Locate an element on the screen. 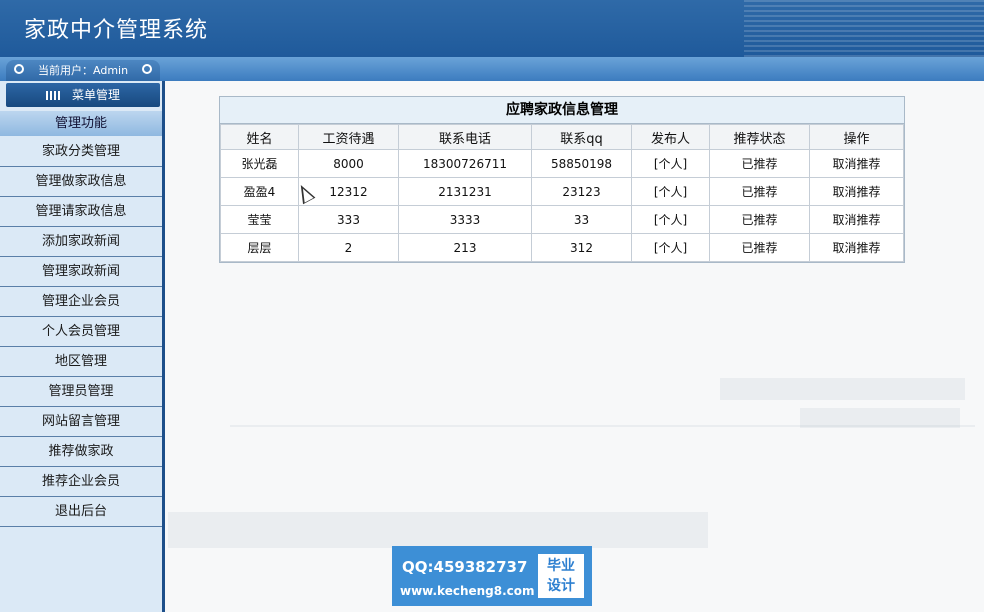 The height and width of the screenshot is (612, 984). watermark-badge: 毕业 设计 is located at coordinates (561, 576).